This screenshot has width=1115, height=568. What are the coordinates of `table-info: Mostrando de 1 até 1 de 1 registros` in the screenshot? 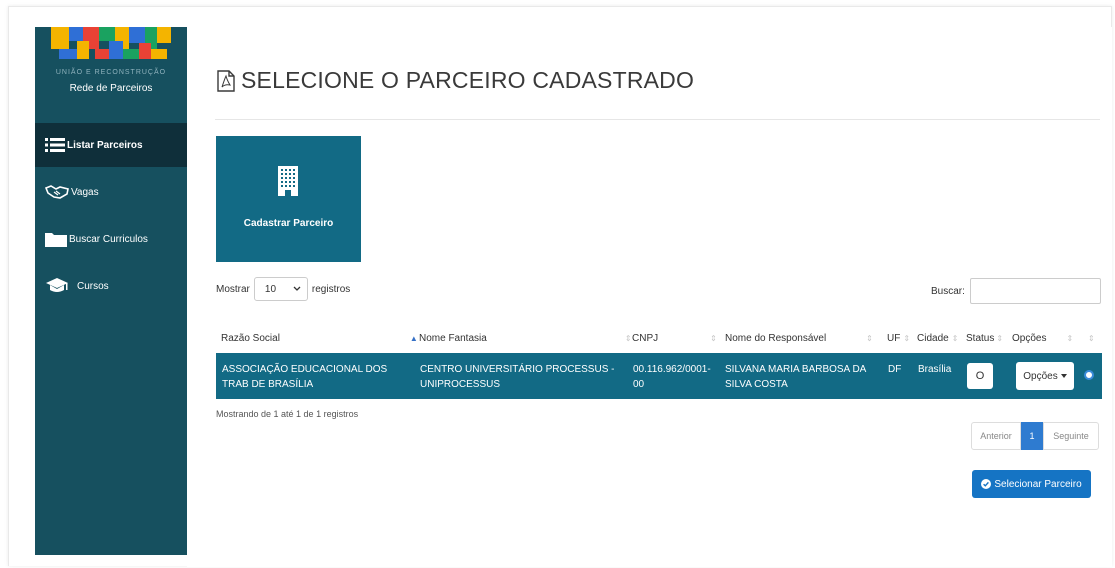 It's located at (287, 414).